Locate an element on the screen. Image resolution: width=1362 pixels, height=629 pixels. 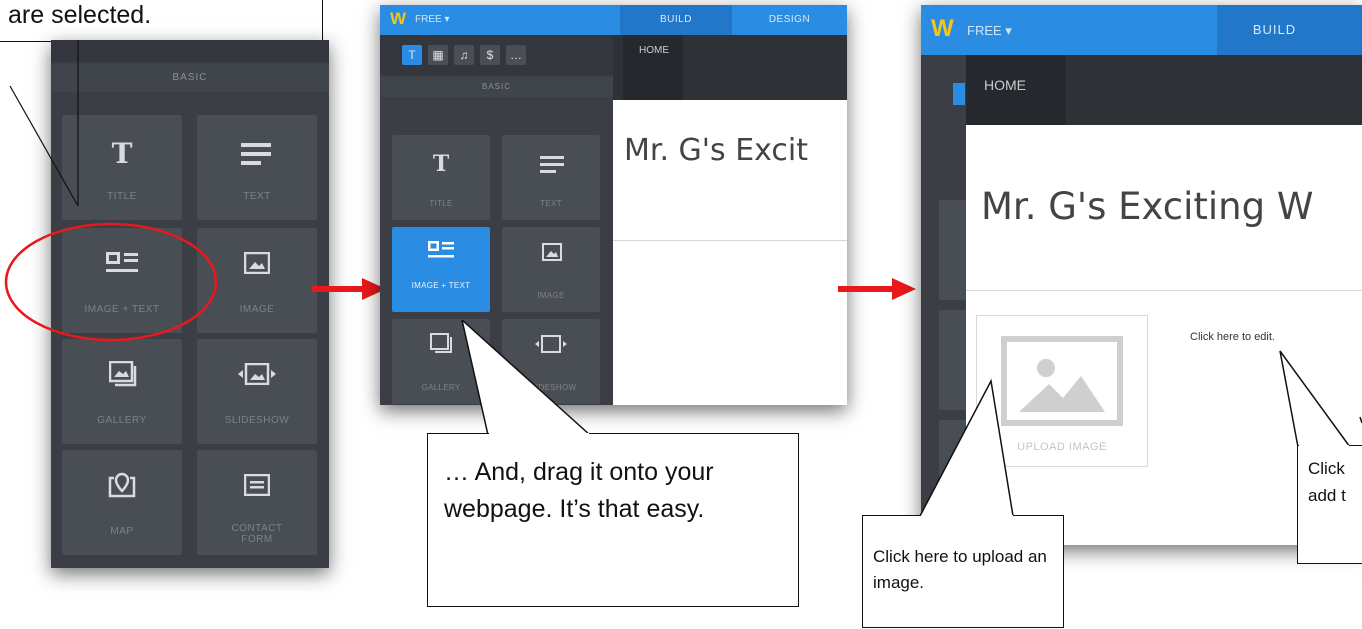
callout-edit: Click add t is located at coordinates (1329, 504).